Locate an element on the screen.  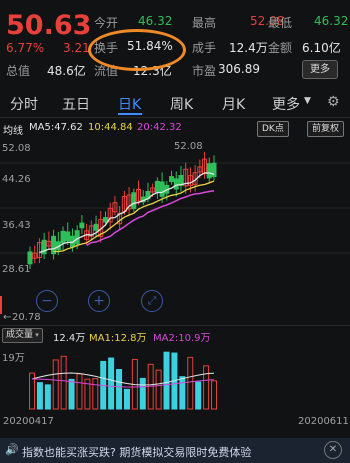
volume-value-label: 12.4万 is located at coordinates (69, 338).